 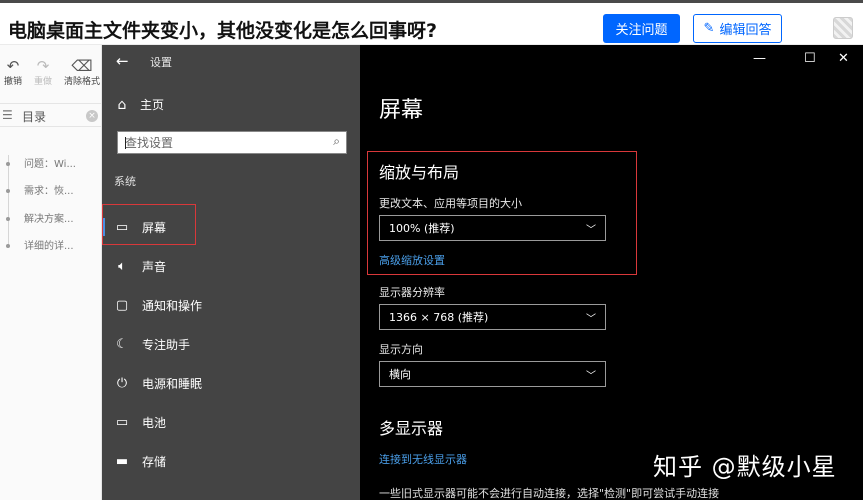 What do you see at coordinates (231, 461) in the screenshot?
I see `nav-item-storage: ▬ 存储` at bounding box center [231, 461].